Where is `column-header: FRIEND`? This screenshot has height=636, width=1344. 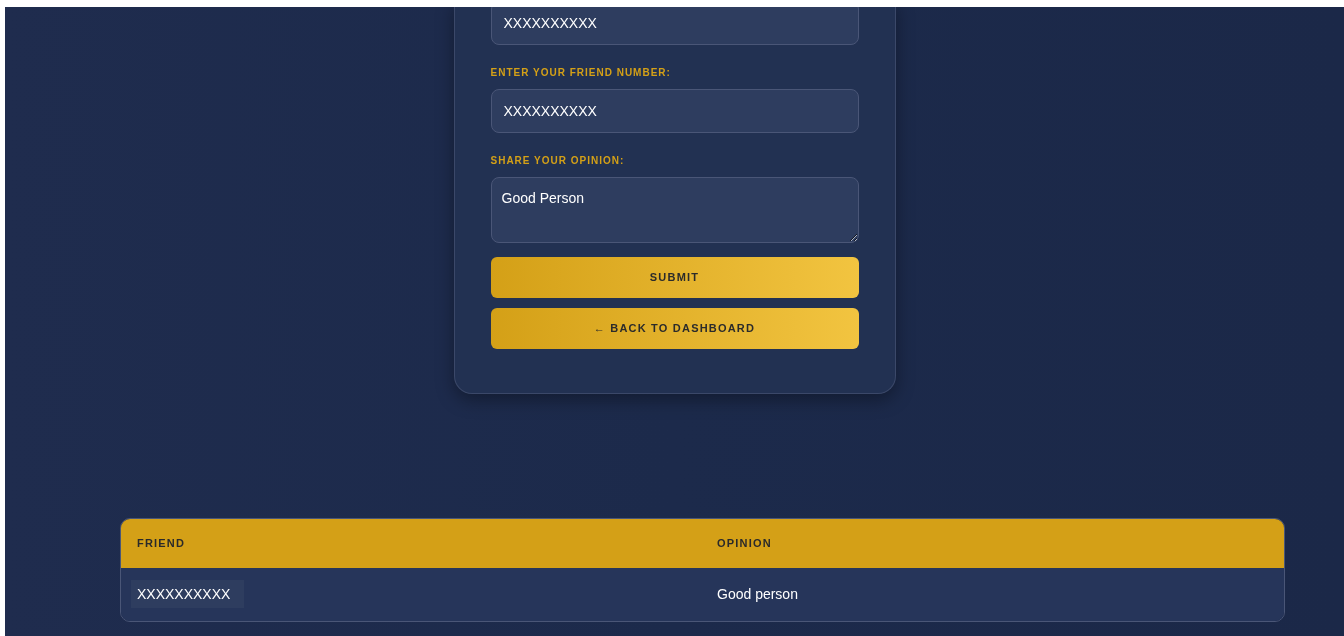 column-header: FRIEND is located at coordinates (161, 544).